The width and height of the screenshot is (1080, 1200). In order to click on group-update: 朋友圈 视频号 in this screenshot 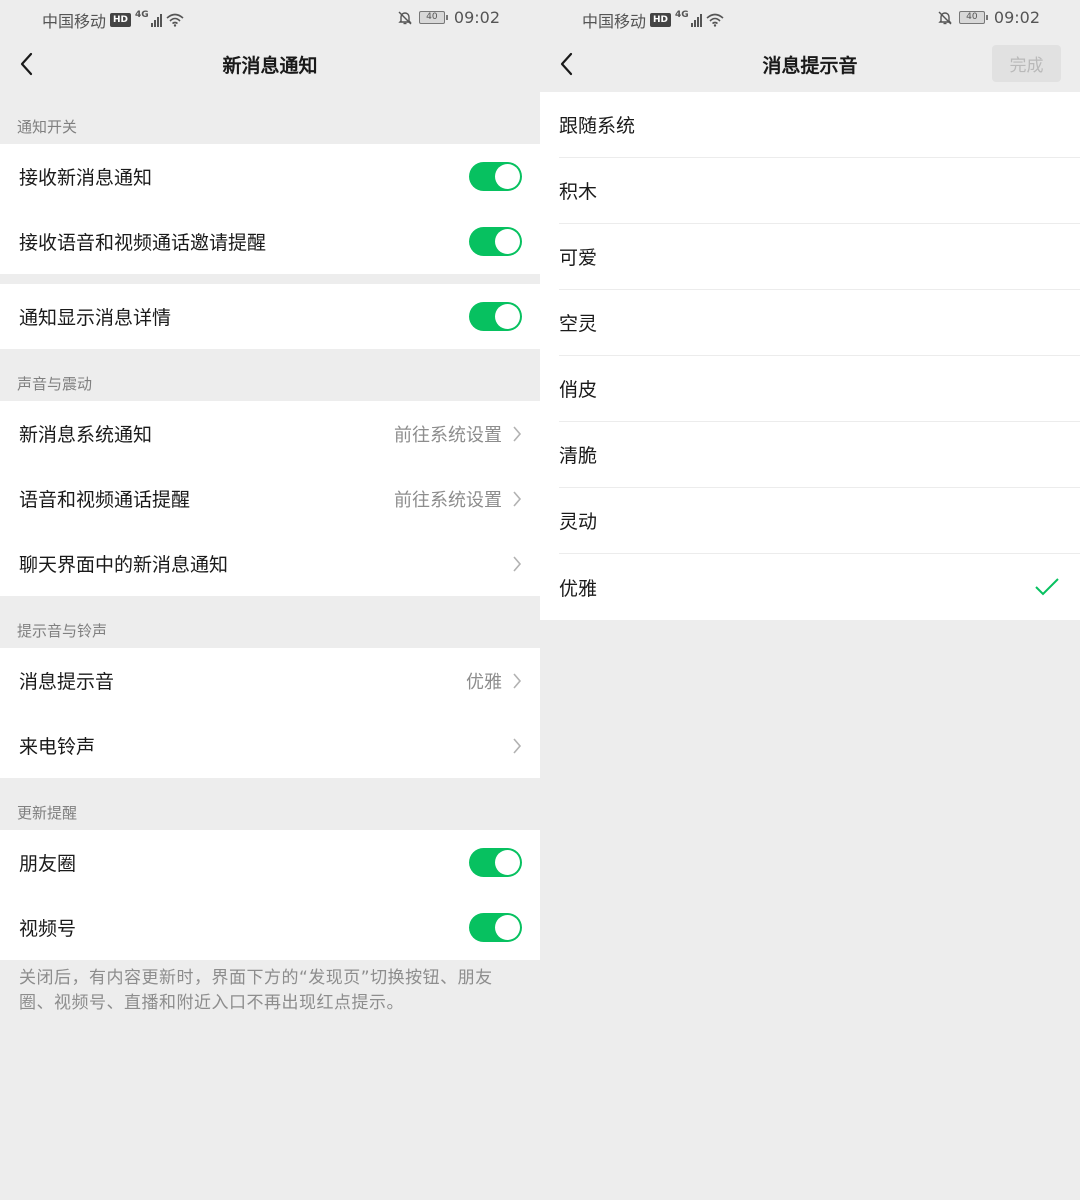, I will do `click(270, 895)`.